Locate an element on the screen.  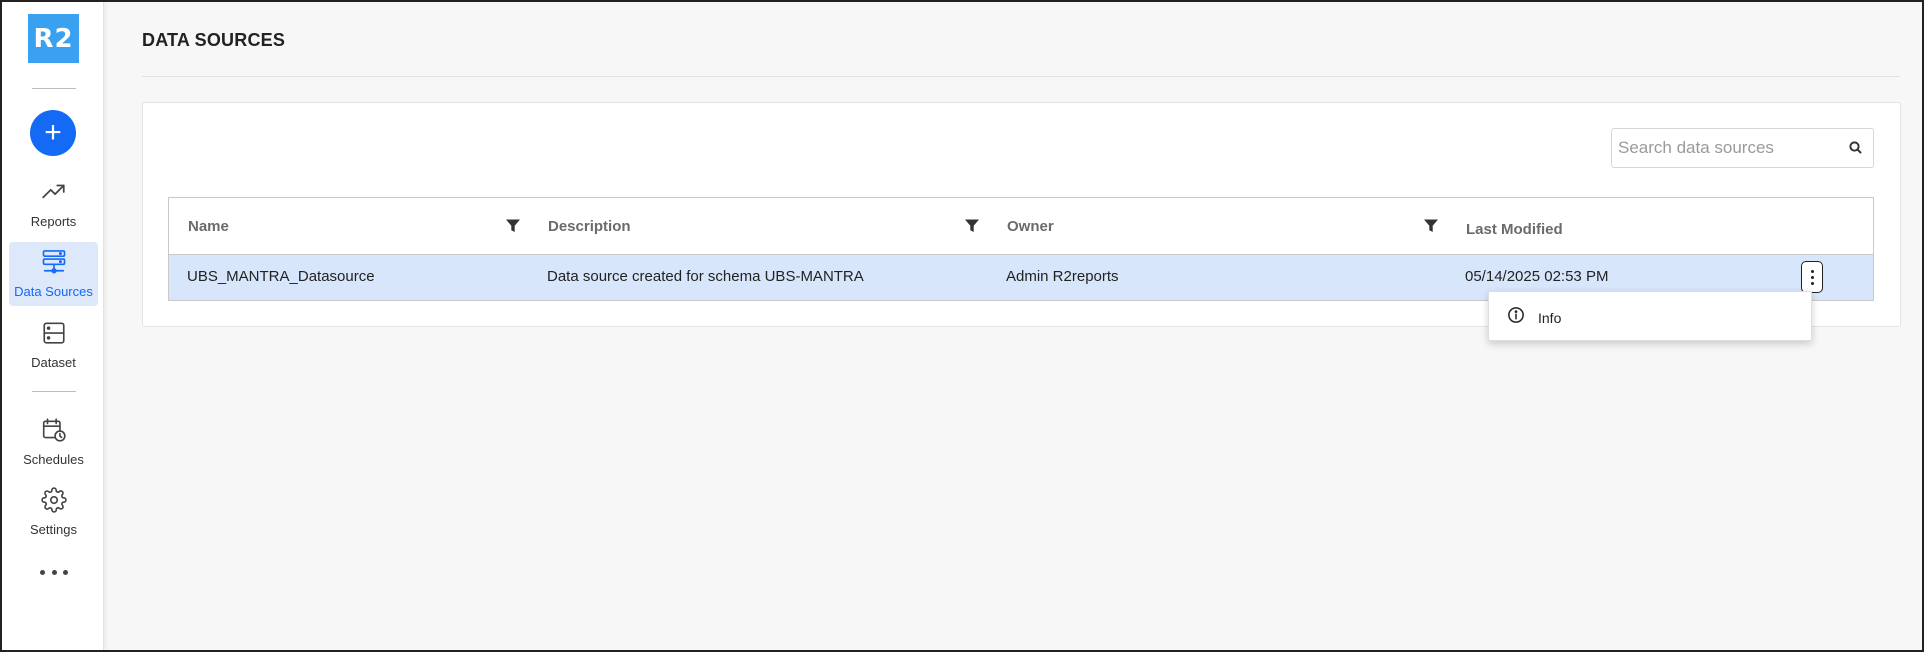
sidebar-item-label: Reports is located at coordinates (53, 221).